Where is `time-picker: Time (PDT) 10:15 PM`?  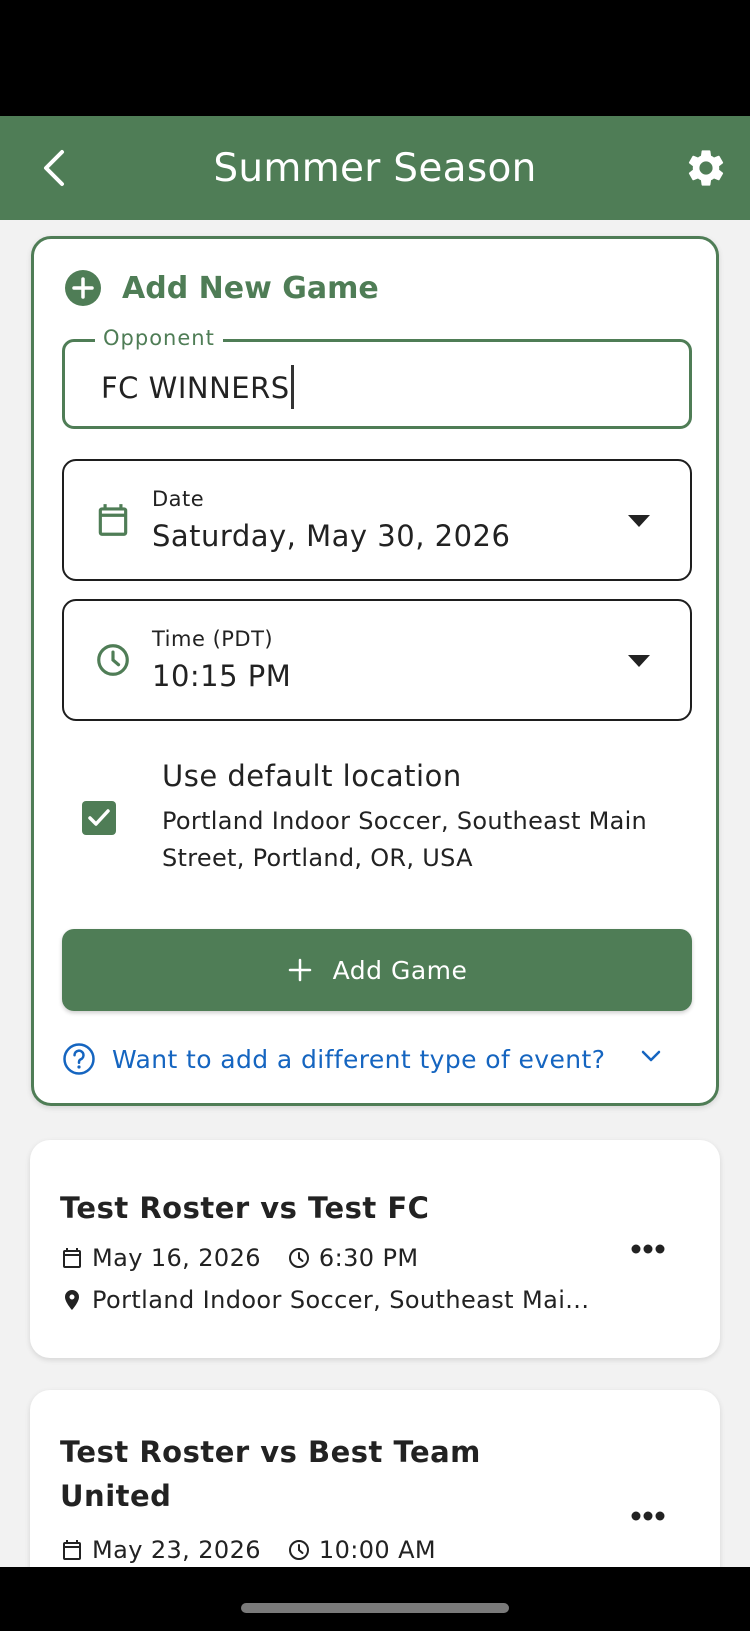 time-picker: Time (PDT) 10:15 PM is located at coordinates (377, 660).